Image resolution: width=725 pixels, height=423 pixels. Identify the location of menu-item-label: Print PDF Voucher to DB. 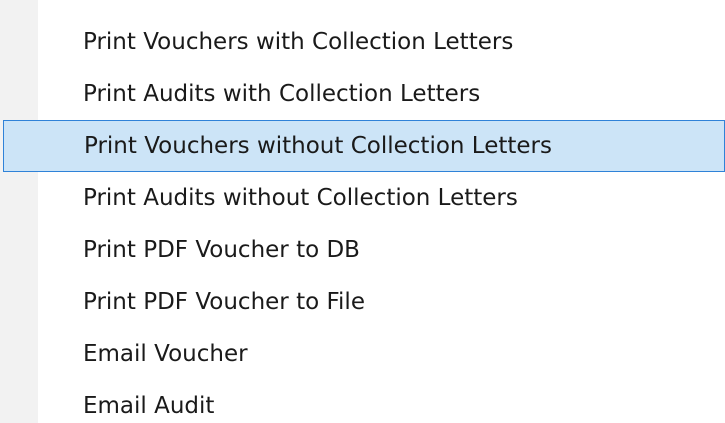
(221, 250).